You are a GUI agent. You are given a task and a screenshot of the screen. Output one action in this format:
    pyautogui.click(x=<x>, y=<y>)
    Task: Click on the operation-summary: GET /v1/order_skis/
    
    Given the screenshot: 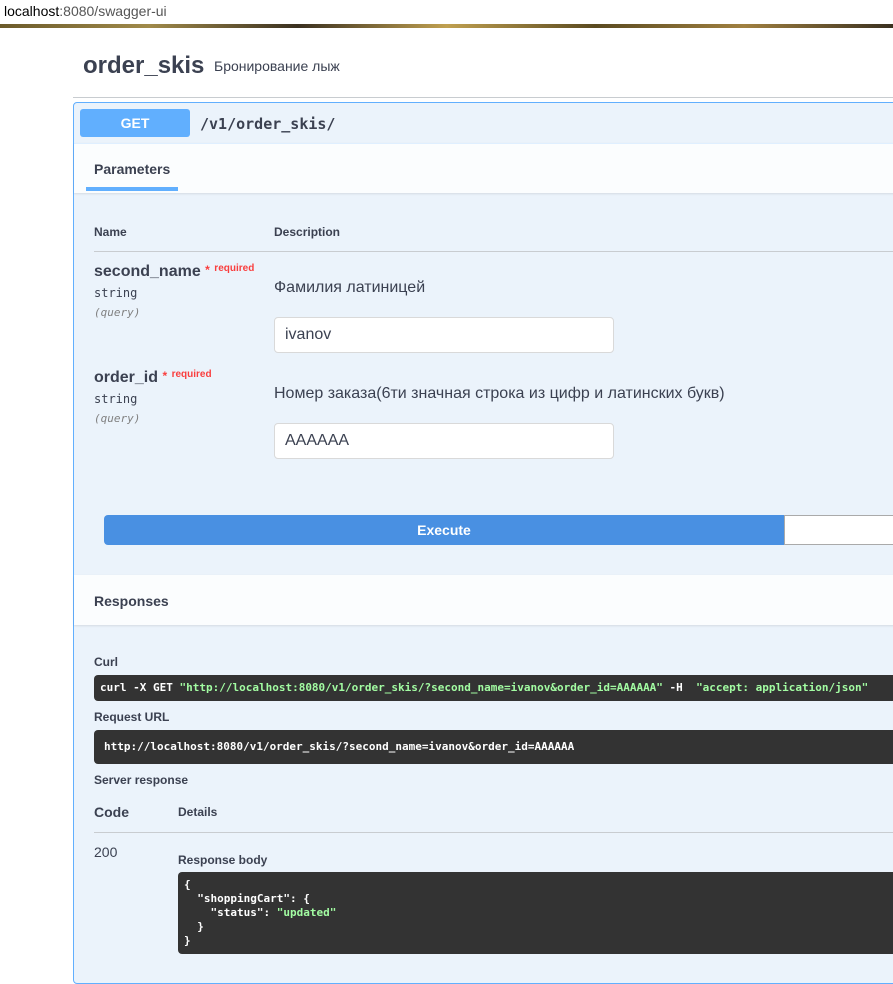 What is the action you would take?
    pyautogui.click(x=483, y=123)
    